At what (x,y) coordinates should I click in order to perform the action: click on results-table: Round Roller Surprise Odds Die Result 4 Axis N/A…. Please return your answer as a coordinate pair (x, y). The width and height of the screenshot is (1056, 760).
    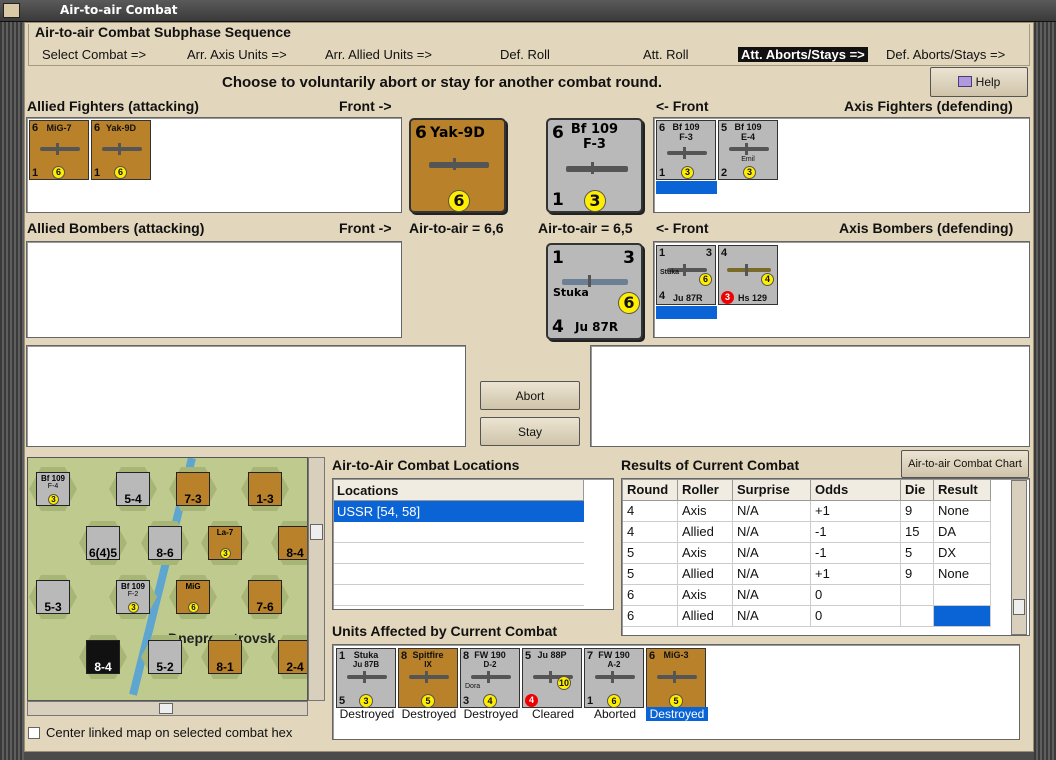
    Looking at the image, I should click on (825, 557).